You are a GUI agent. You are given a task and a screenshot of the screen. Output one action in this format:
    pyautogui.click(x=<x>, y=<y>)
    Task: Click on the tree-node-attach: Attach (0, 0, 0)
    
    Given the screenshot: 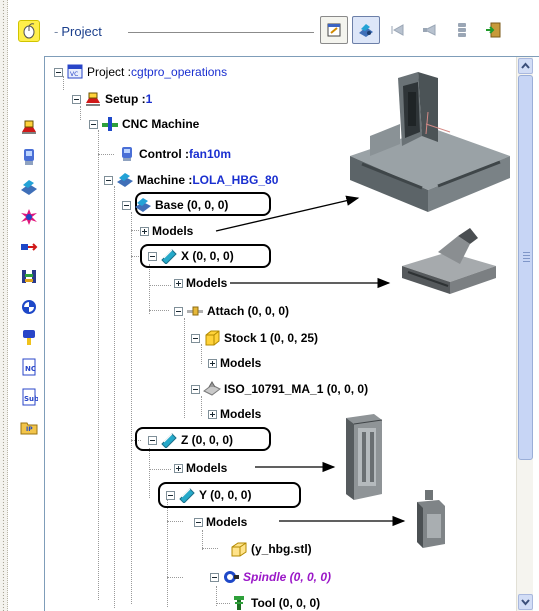 What is the action you would take?
    pyautogui.click(x=231, y=311)
    